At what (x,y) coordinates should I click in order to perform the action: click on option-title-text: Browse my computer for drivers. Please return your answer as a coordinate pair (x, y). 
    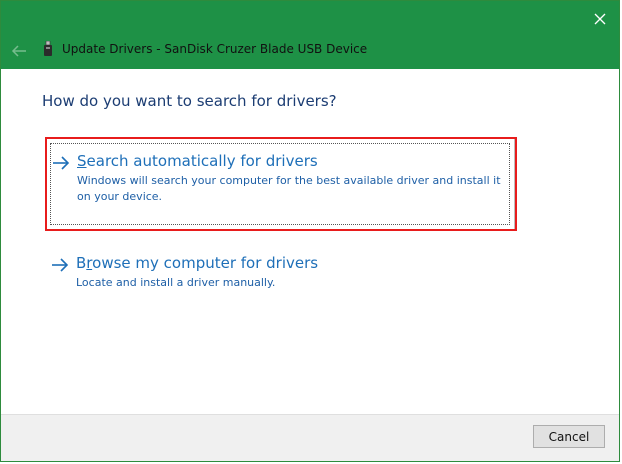
    Looking at the image, I should click on (197, 263).